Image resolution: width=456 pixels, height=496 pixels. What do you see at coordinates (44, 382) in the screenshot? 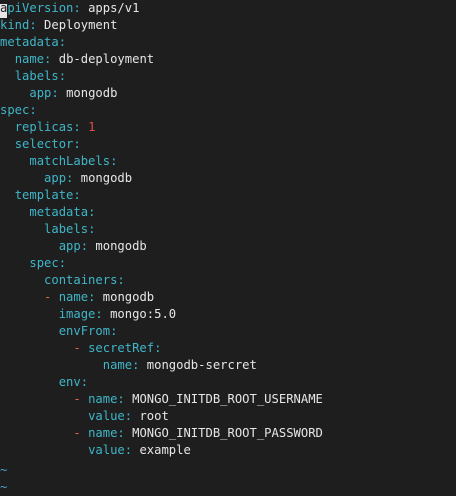
I see `code-line: env:` at bounding box center [44, 382].